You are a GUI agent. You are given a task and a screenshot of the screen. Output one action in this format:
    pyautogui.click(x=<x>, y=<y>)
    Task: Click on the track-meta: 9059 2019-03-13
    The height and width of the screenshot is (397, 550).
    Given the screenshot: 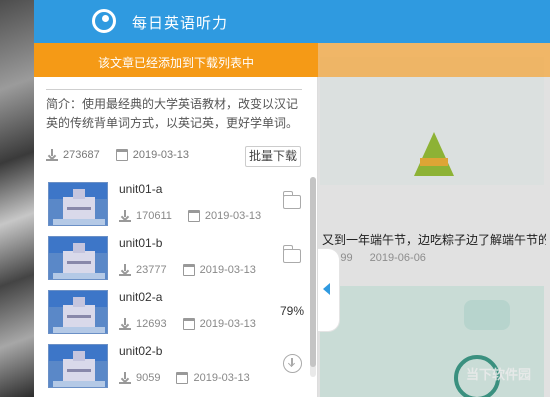 What is the action you would take?
    pyautogui.click(x=184, y=378)
    